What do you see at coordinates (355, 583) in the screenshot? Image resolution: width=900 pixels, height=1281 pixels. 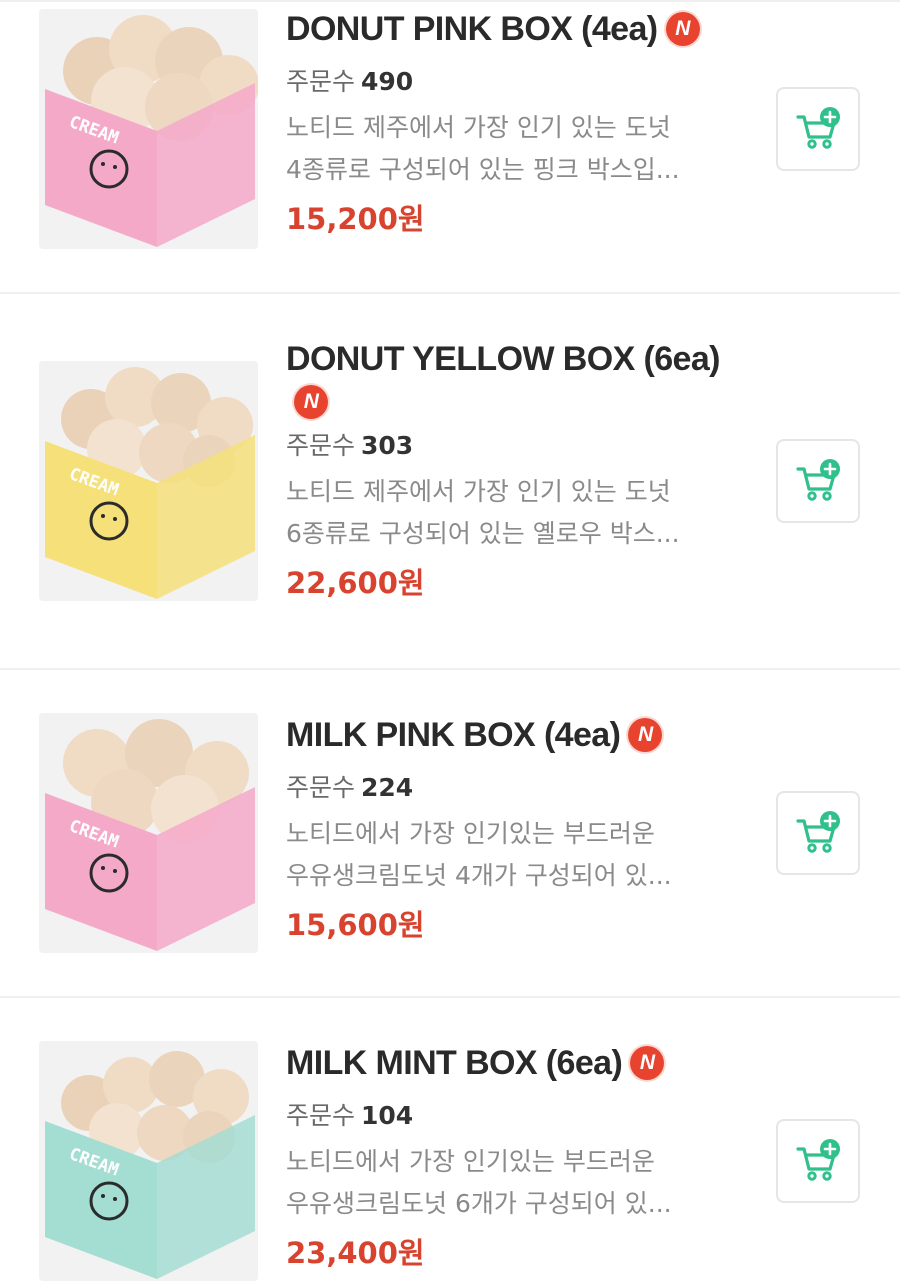 I see `product-price: 22,600원` at bounding box center [355, 583].